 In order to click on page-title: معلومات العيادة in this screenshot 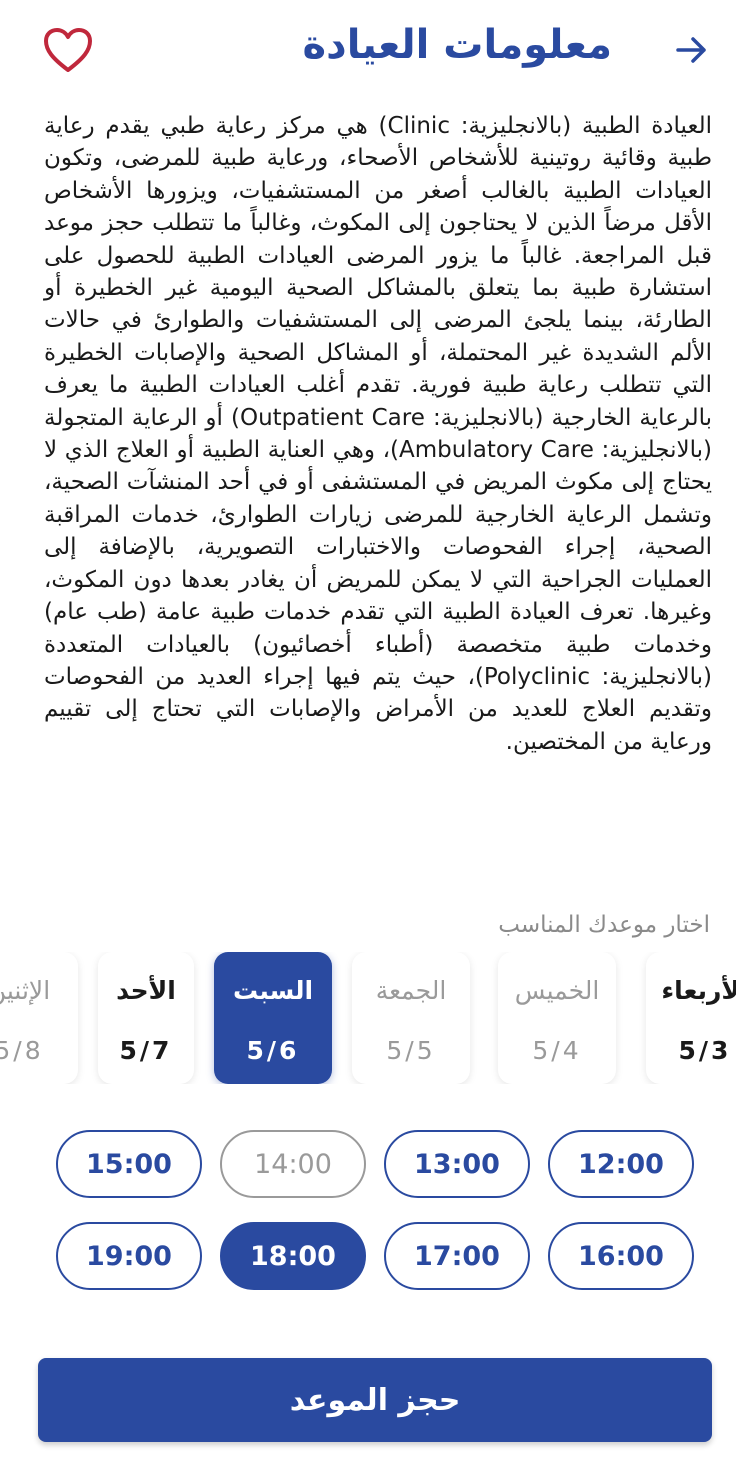, I will do `click(457, 45)`.